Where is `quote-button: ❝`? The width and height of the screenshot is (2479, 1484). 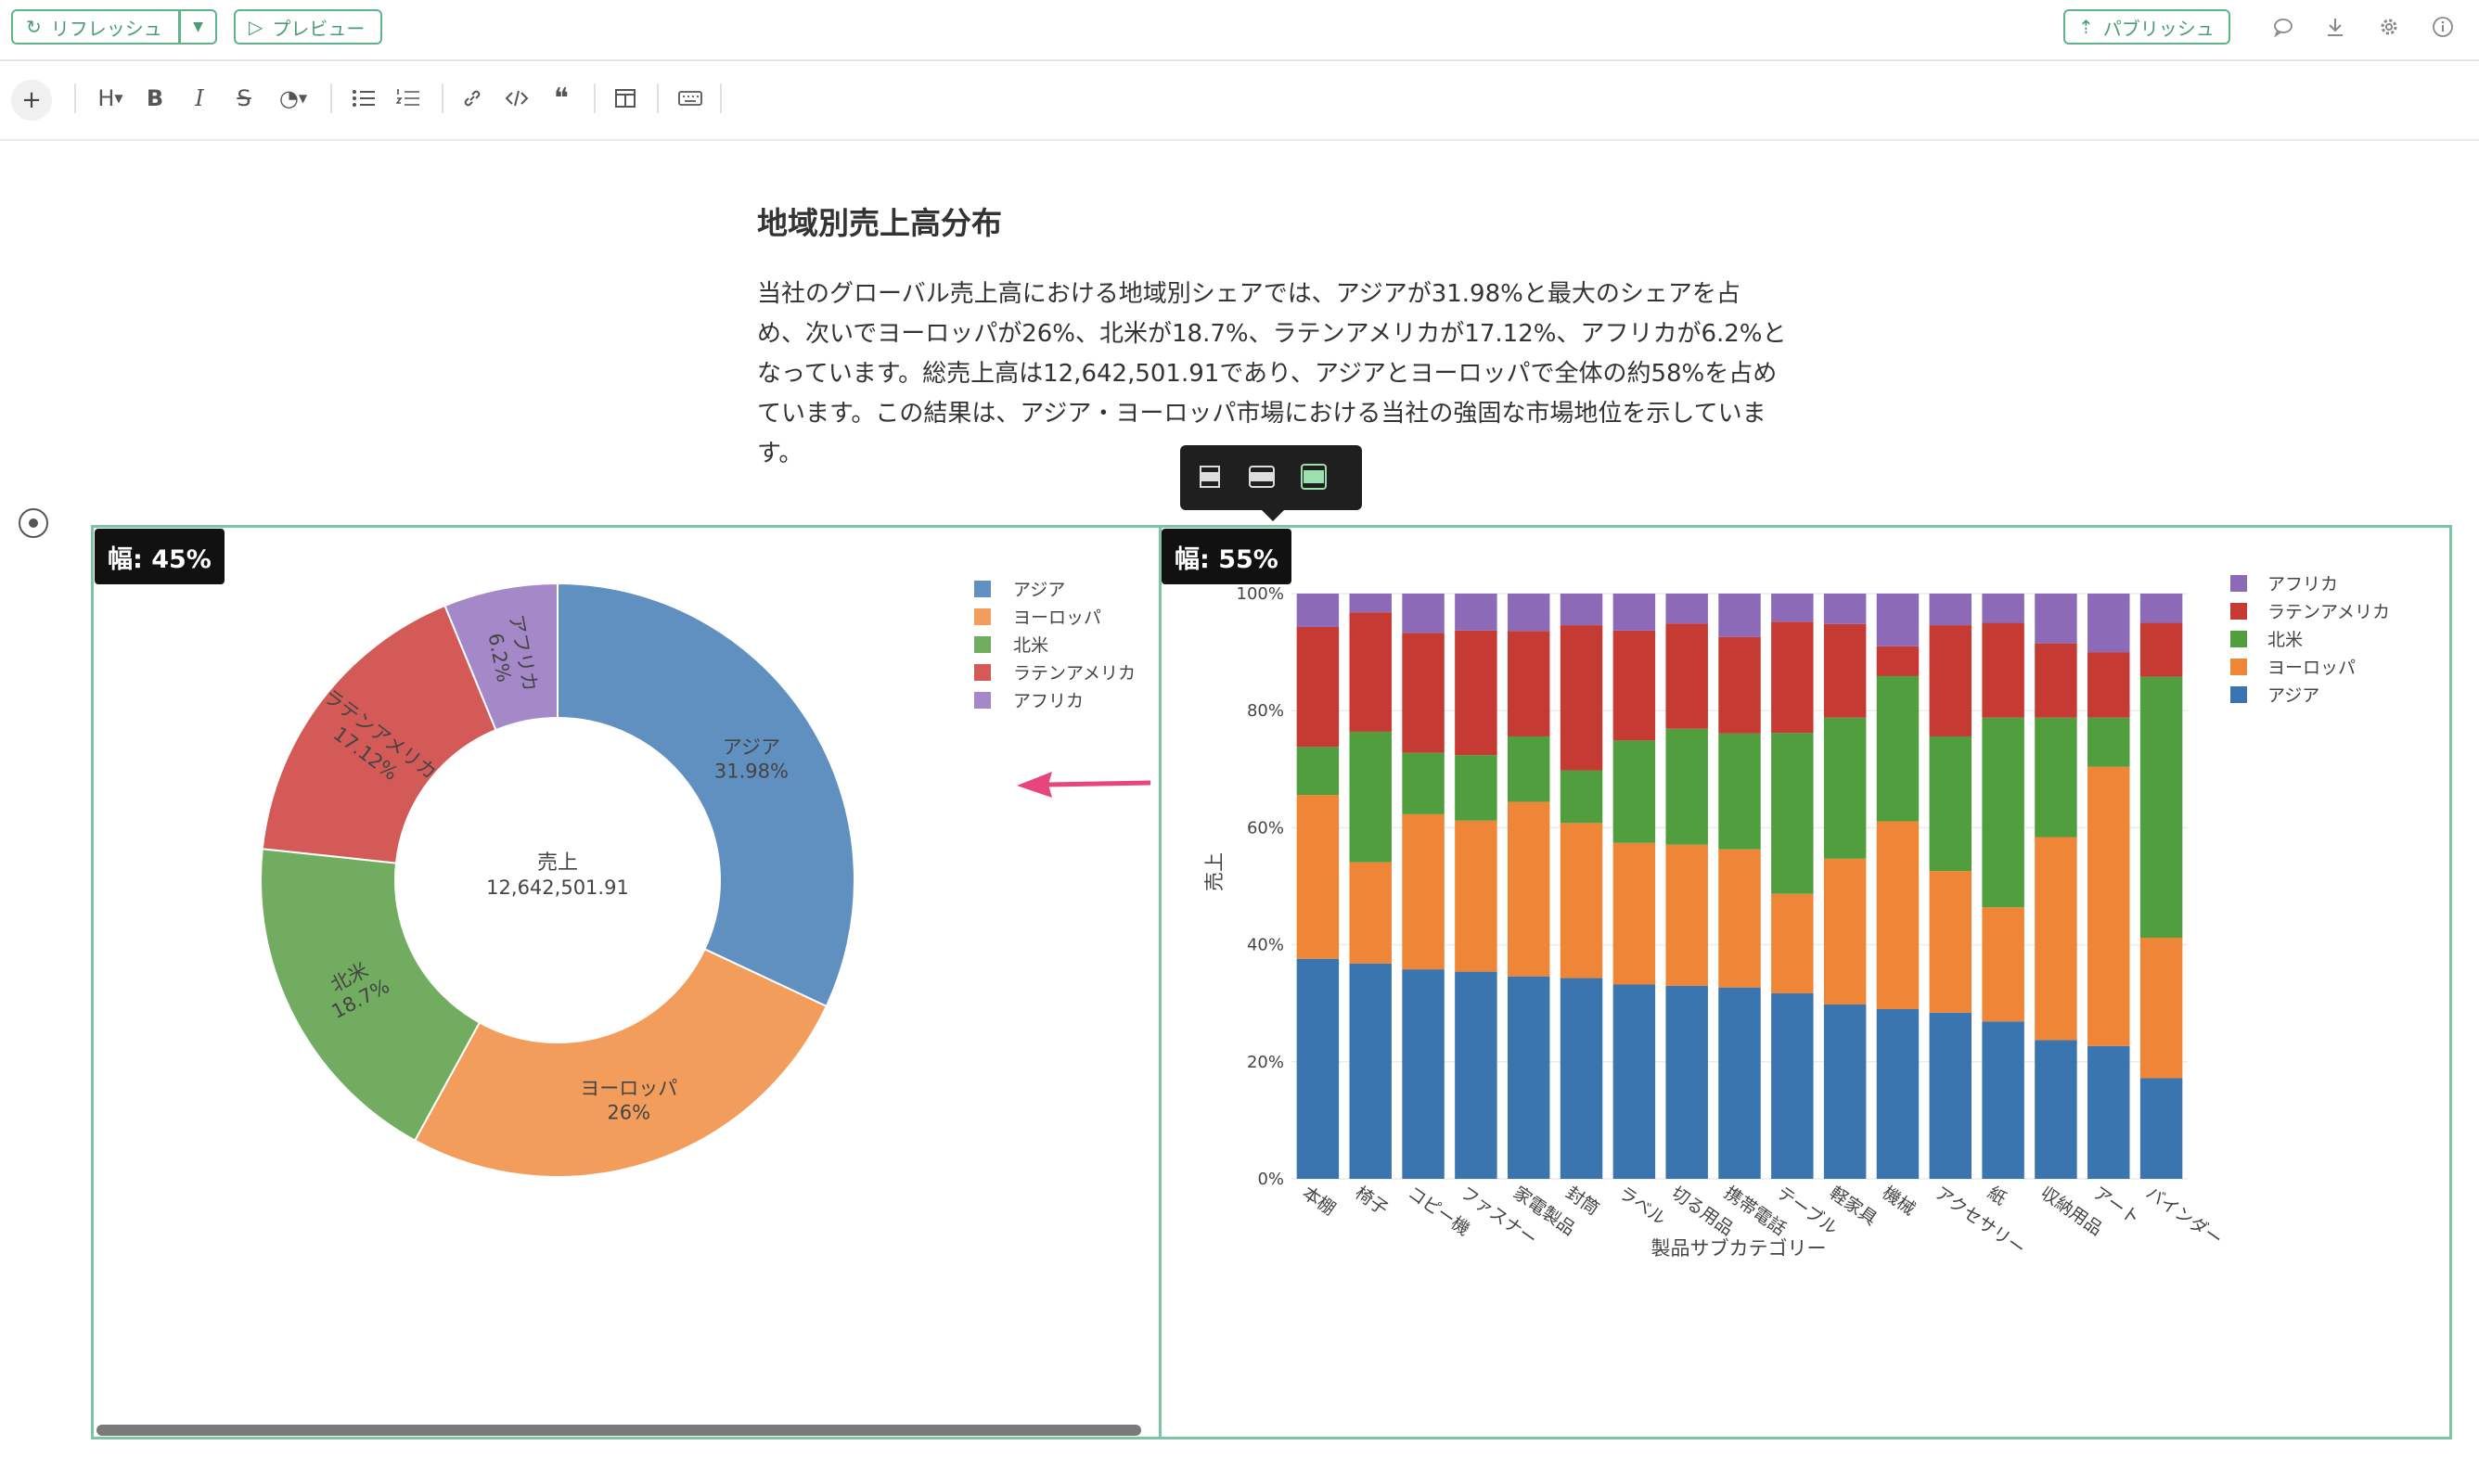 quote-button: ❝ is located at coordinates (562, 98).